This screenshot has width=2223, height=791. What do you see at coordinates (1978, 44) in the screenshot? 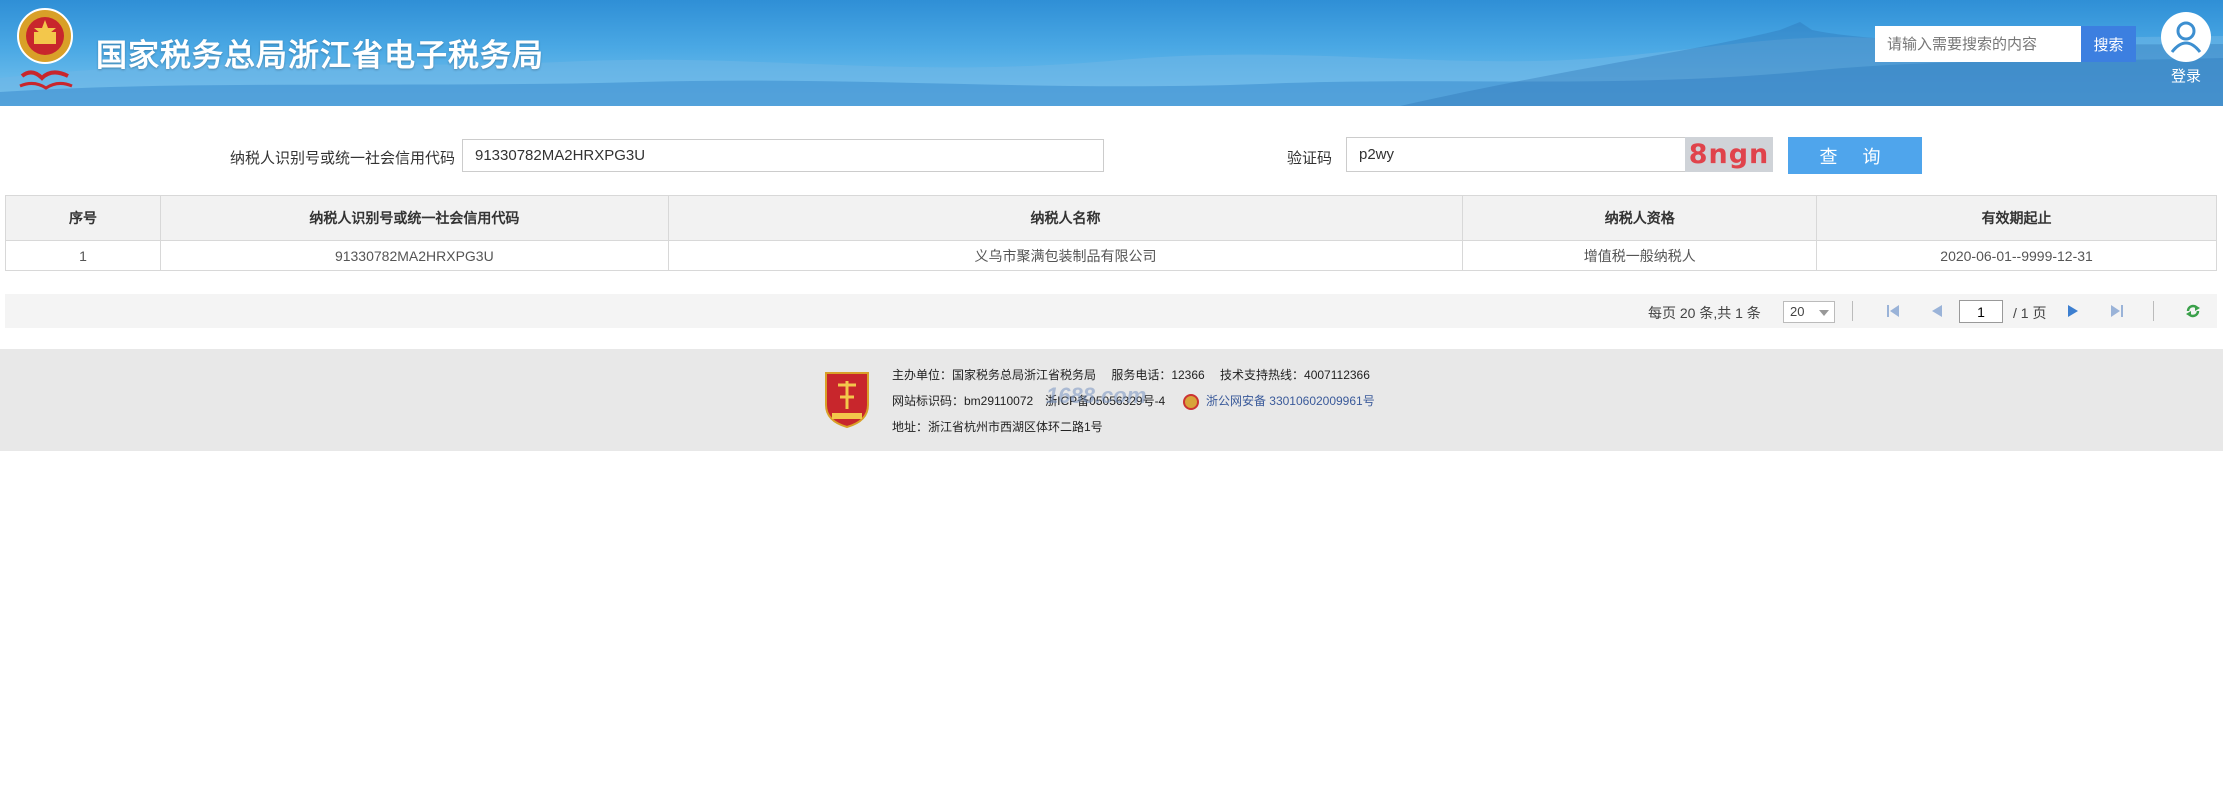
I see `search-input` at bounding box center [1978, 44].